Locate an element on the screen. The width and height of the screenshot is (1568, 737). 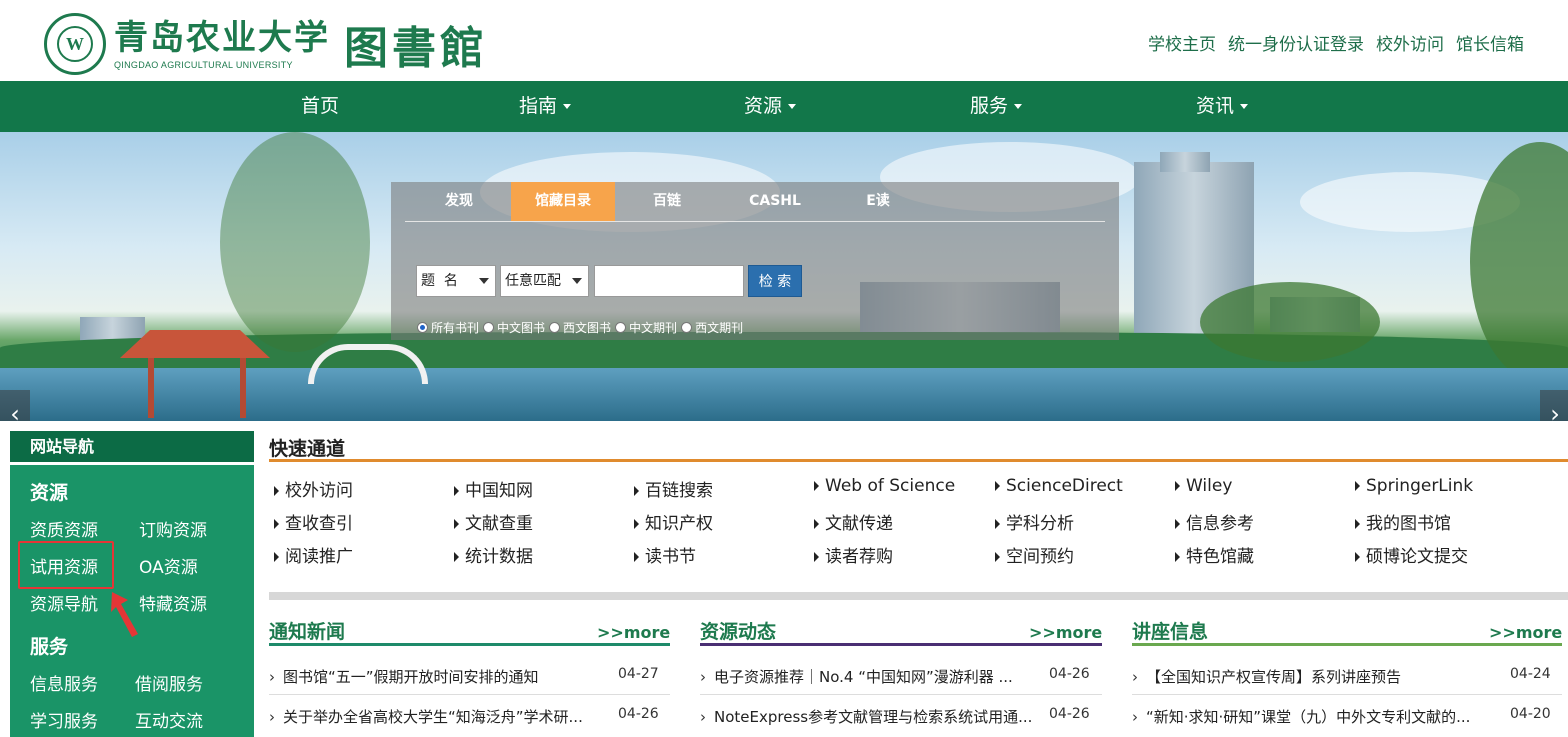
quick-link: 我的图书馆 is located at coordinates (1403, 521).